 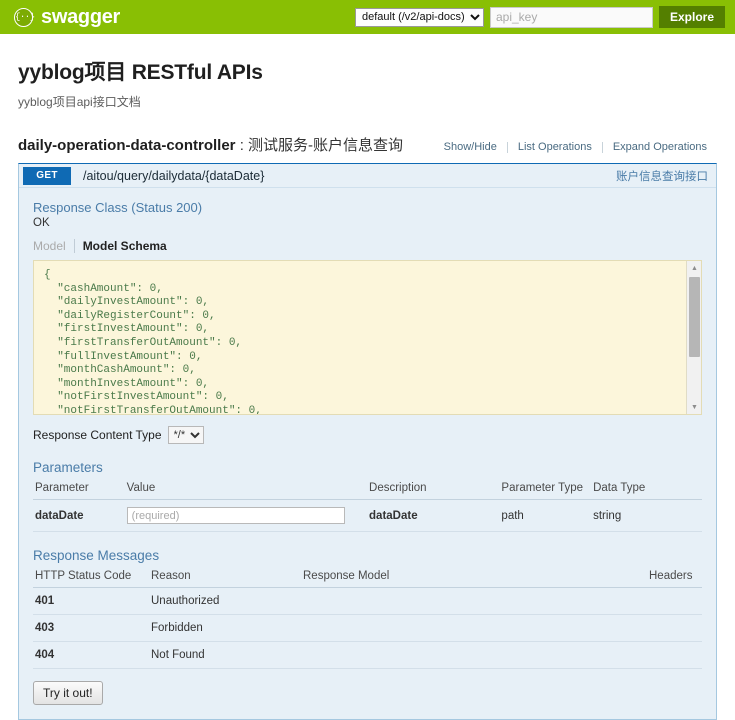 I want to click on page-title: yyblog项目 RESTful APIs, so click(x=140, y=72).